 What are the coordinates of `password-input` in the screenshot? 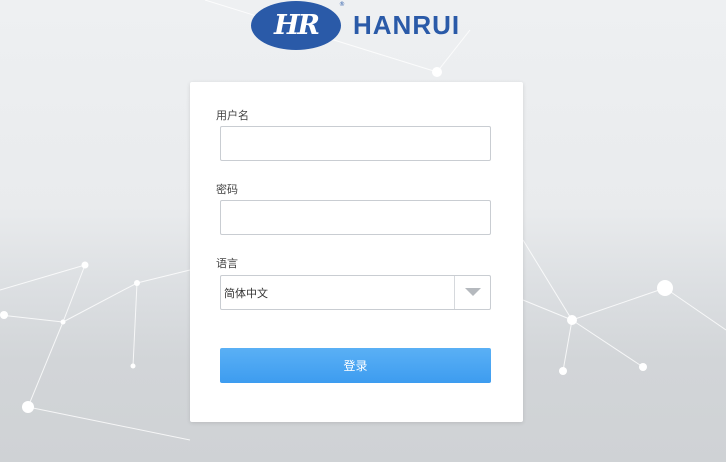 It's located at (355, 217).